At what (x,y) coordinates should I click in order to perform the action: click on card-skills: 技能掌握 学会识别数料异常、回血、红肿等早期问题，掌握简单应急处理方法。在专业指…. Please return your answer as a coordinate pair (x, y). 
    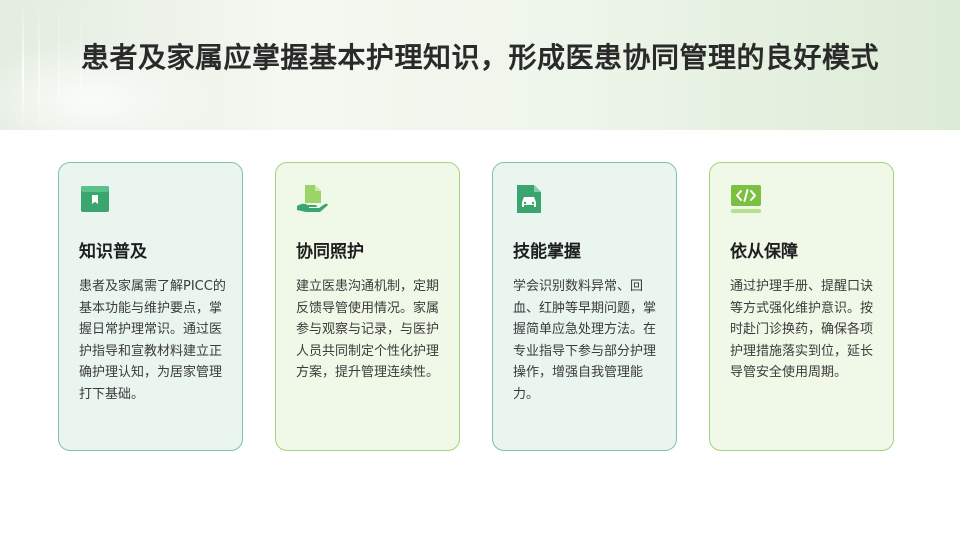
    Looking at the image, I should click on (584, 306).